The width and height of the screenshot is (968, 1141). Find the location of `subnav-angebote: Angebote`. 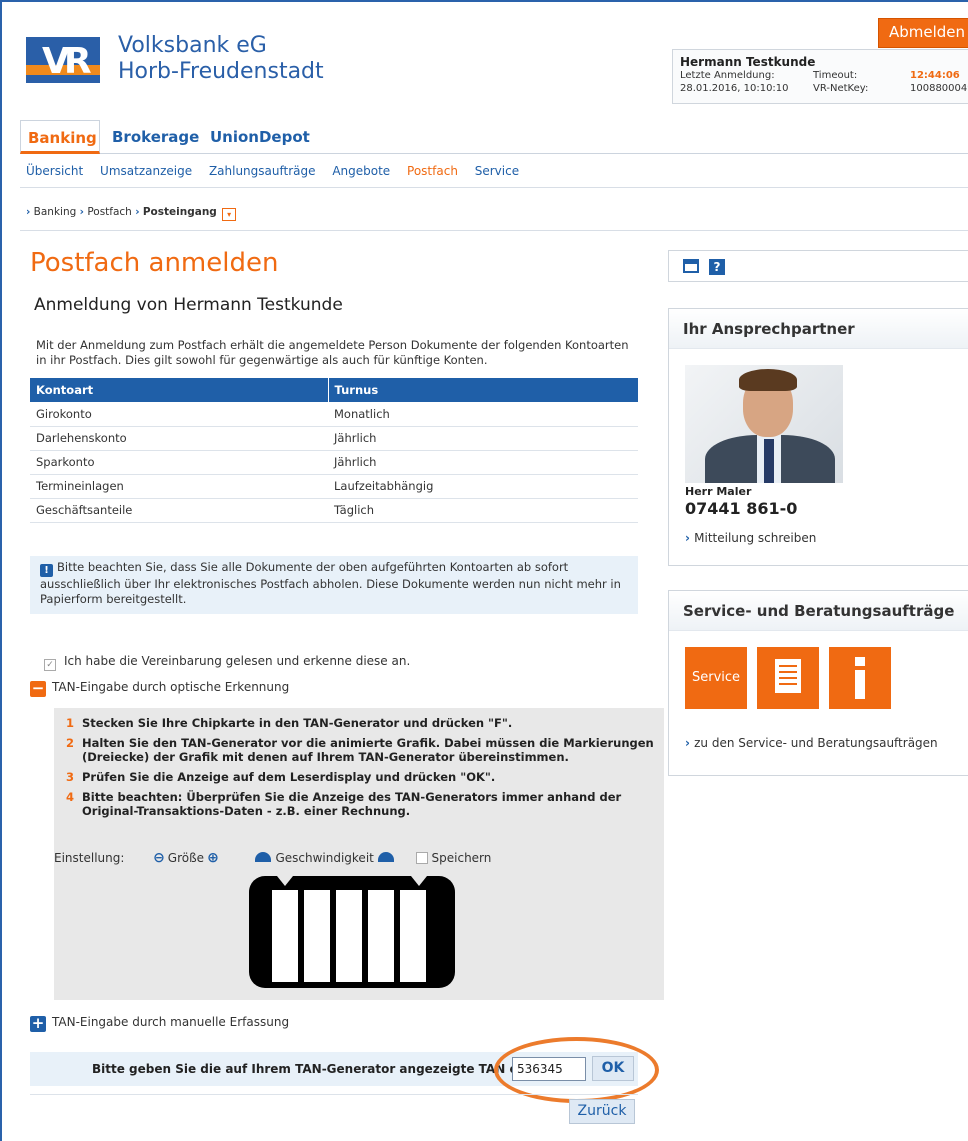

subnav-angebote: Angebote is located at coordinates (361, 171).